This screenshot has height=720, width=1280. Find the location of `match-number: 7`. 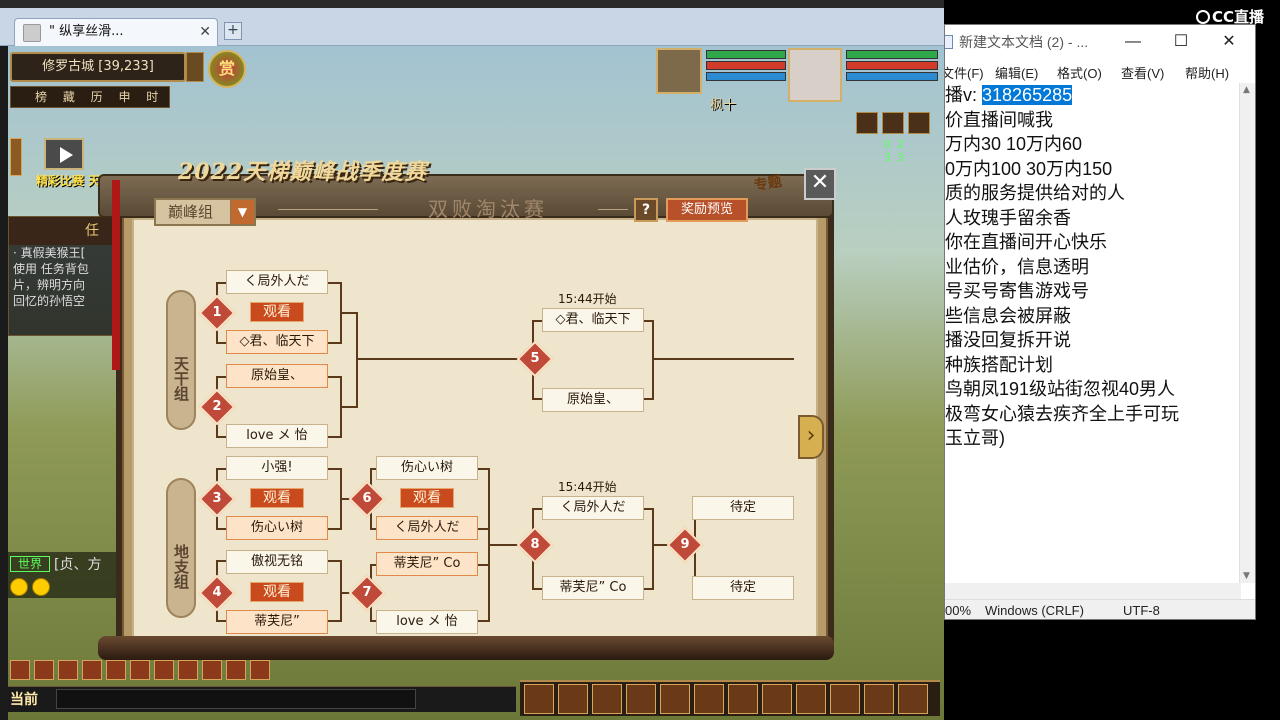

match-number: 7 is located at coordinates (367, 592).